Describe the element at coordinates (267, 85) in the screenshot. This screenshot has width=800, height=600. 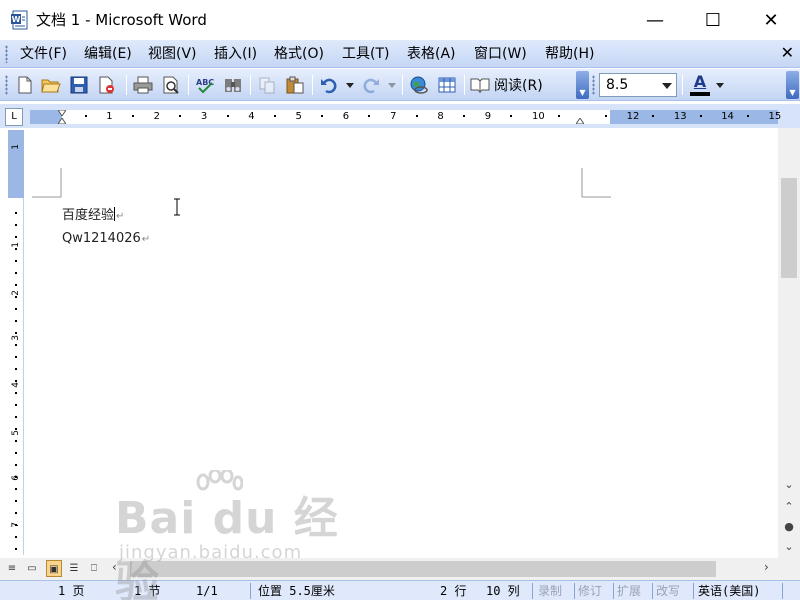
I see `copy-button` at that location.